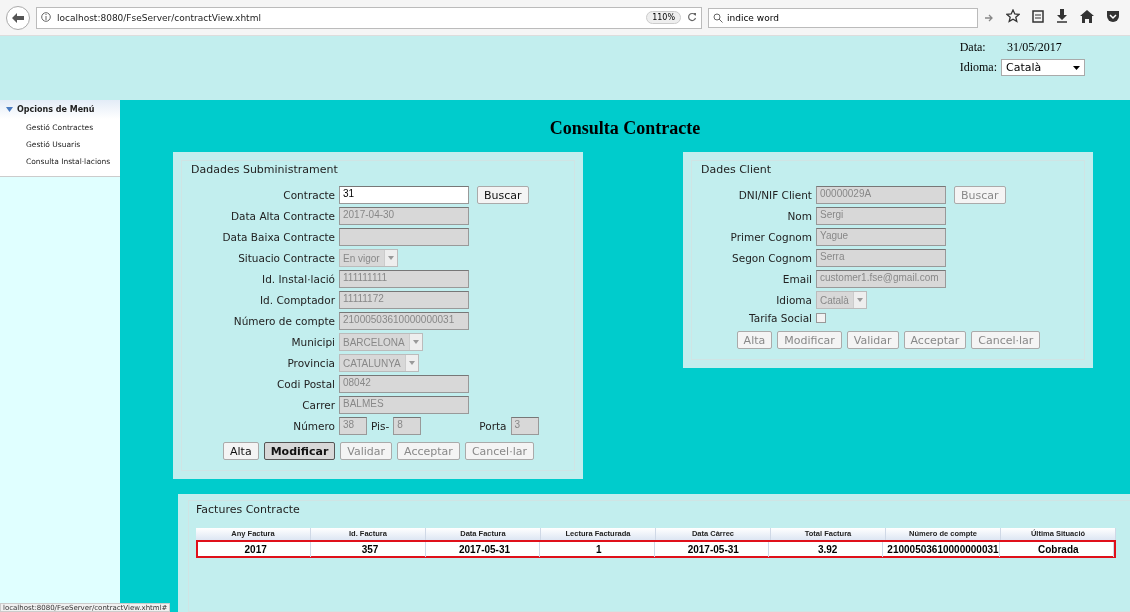 This screenshot has width=1130, height=612. Describe the element at coordinates (1043, 67) in the screenshot. I see `language-dropdown: Català` at that location.